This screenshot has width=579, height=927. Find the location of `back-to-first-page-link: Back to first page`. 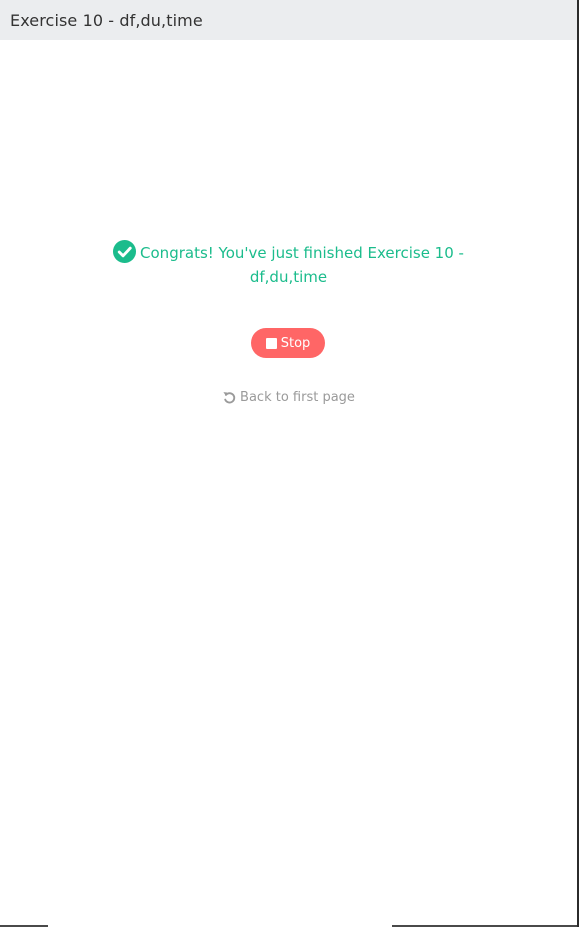

back-to-first-page-link: Back to first page is located at coordinates (288, 399).